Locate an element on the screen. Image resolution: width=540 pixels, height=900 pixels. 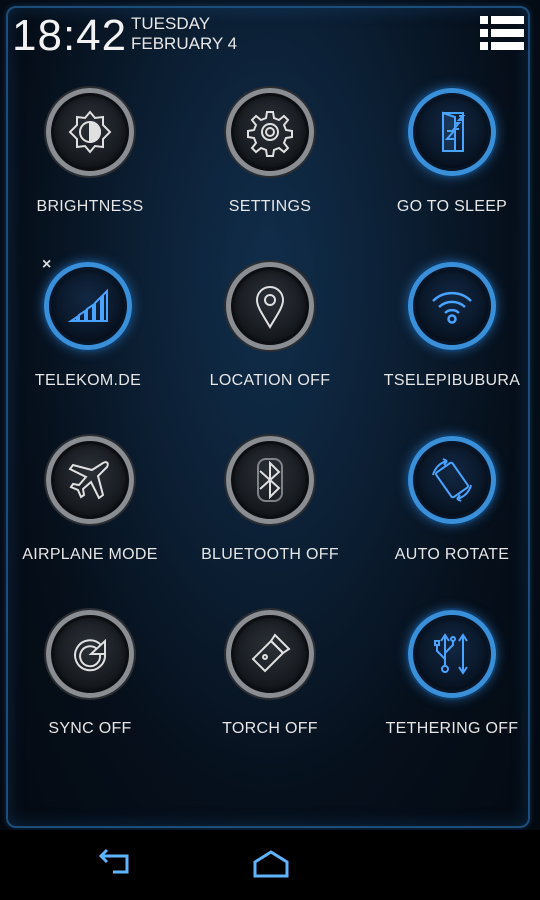
tile-label: BRIGHTNESS is located at coordinates (90, 206).